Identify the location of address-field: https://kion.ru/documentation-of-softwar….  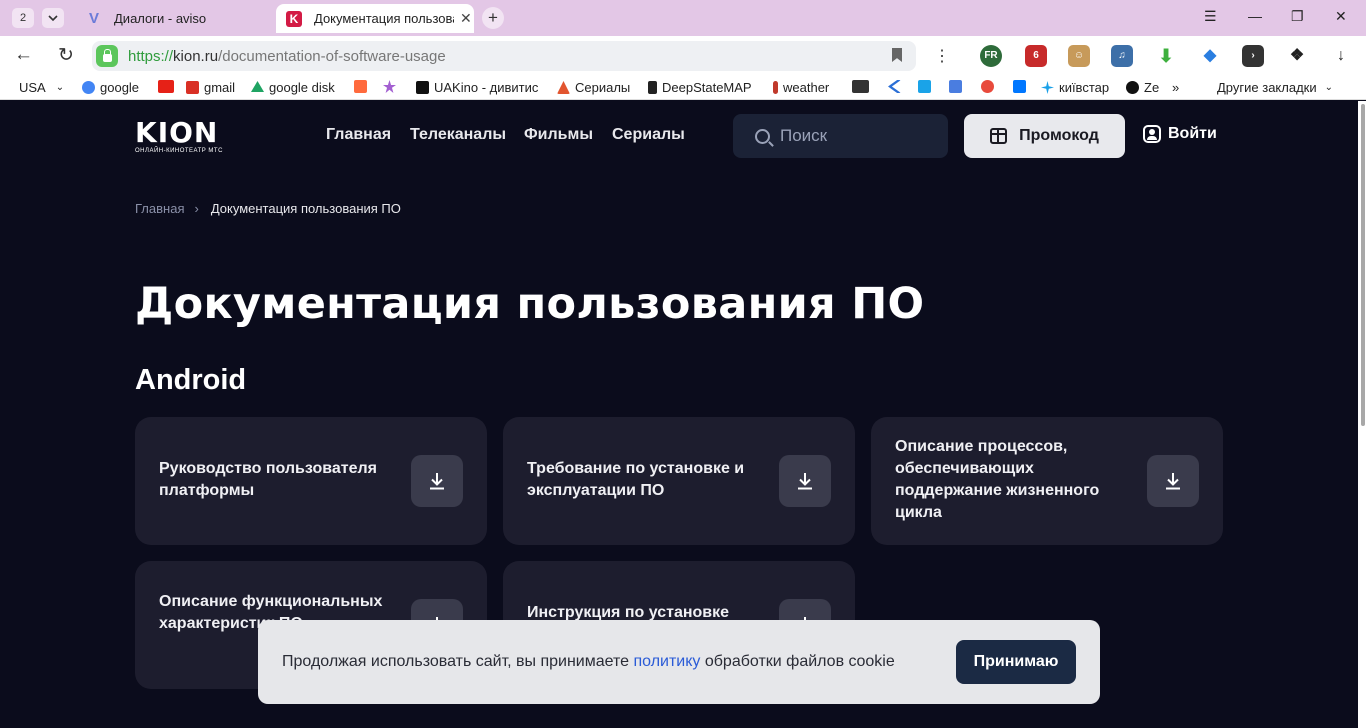
(504, 56).